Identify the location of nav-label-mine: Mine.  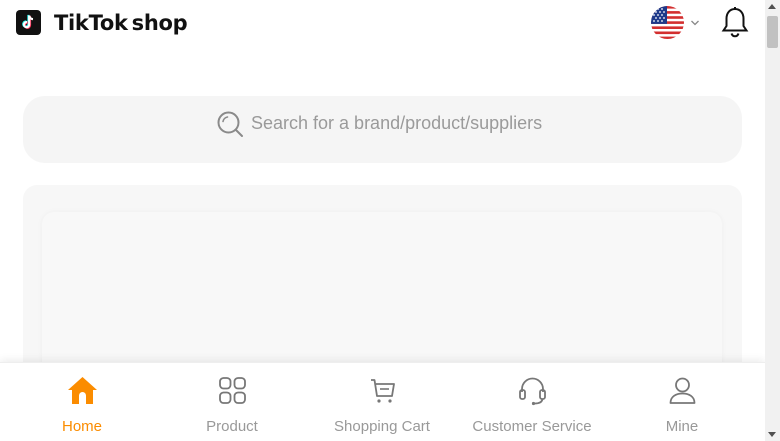
(682, 426).